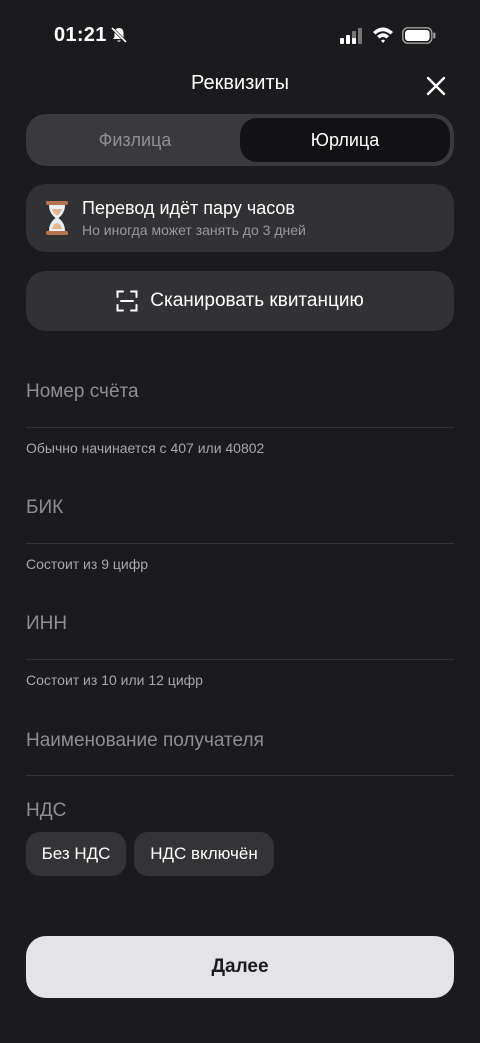 Image resolution: width=480 pixels, height=1043 pixels. I want to click on account-number-hint: Обычно начинается с 407 или 40802, so click(145, 448).